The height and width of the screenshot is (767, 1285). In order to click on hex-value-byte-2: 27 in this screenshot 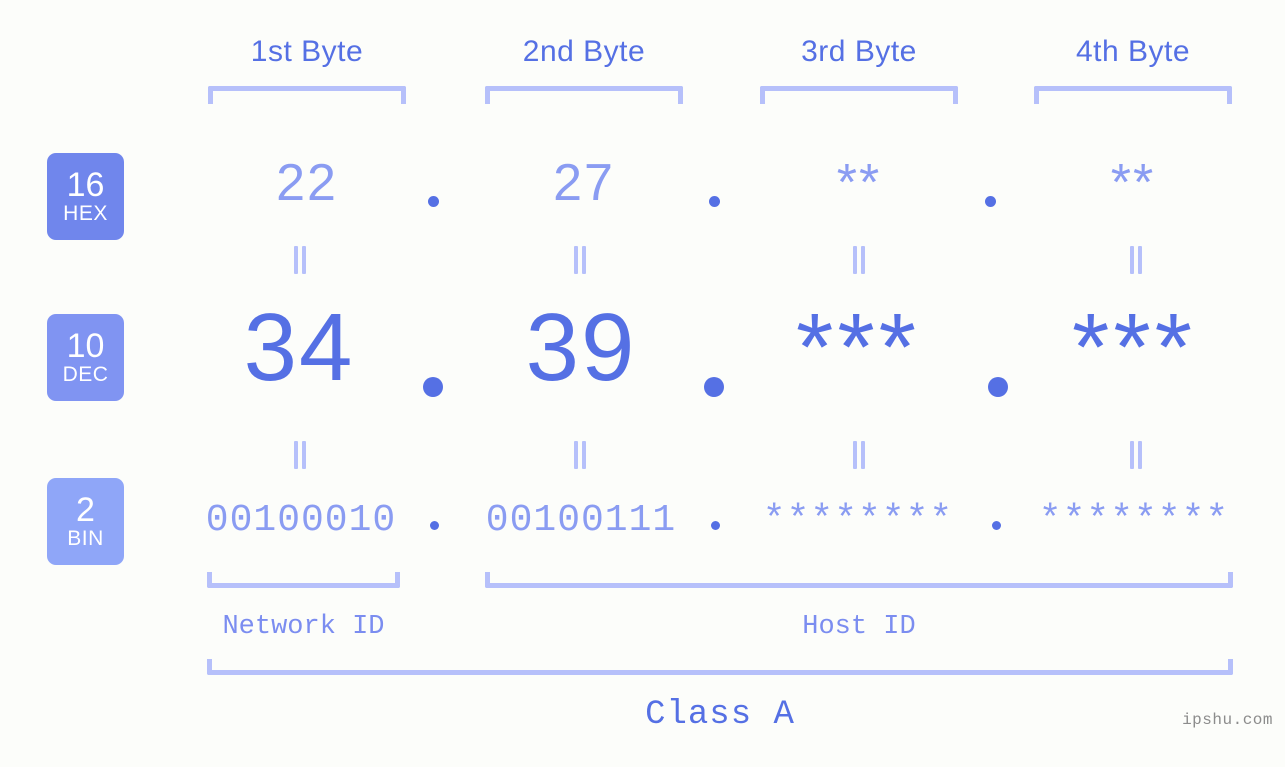, I will do `click(584, 183)`.